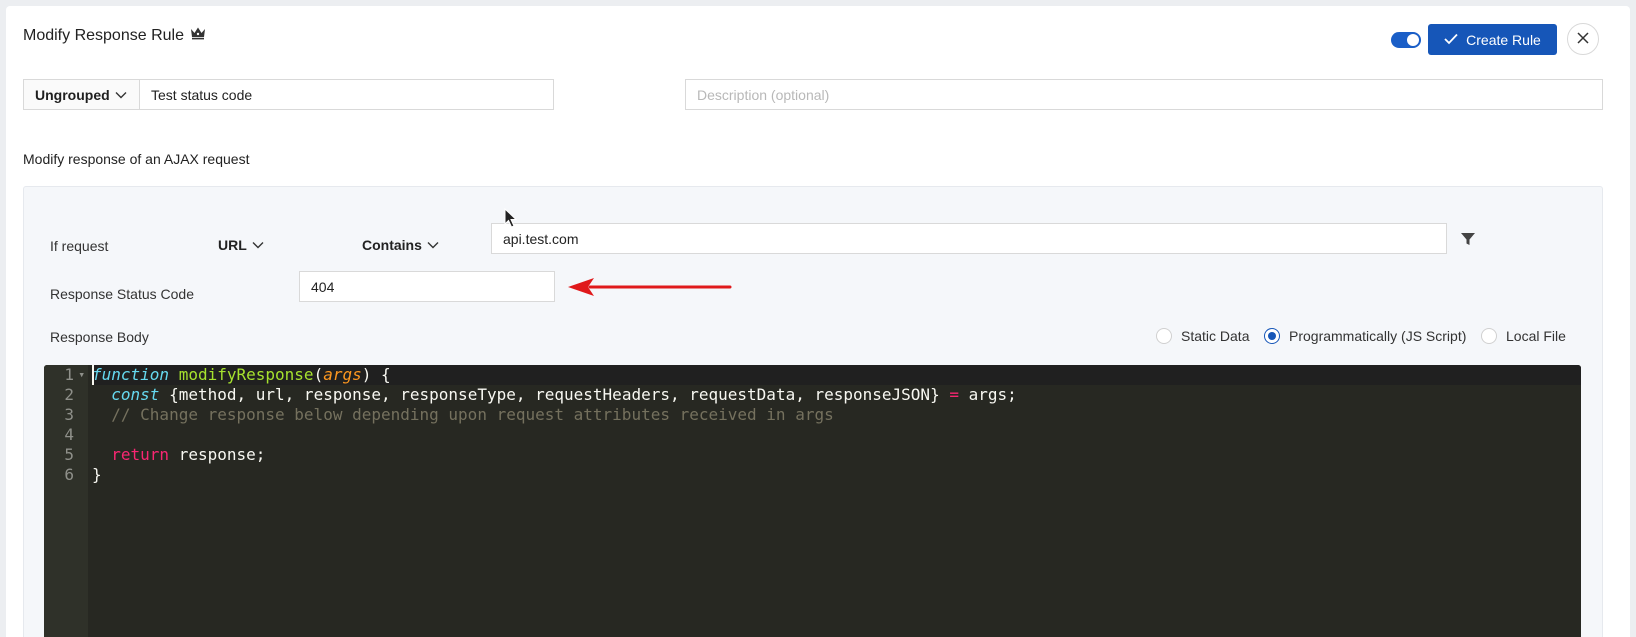 The height and width of the screenshot is (637, 1636). Describe the element at coordinates (79, 246) in the screenshot. I see `if-request-label: If request` at that location.